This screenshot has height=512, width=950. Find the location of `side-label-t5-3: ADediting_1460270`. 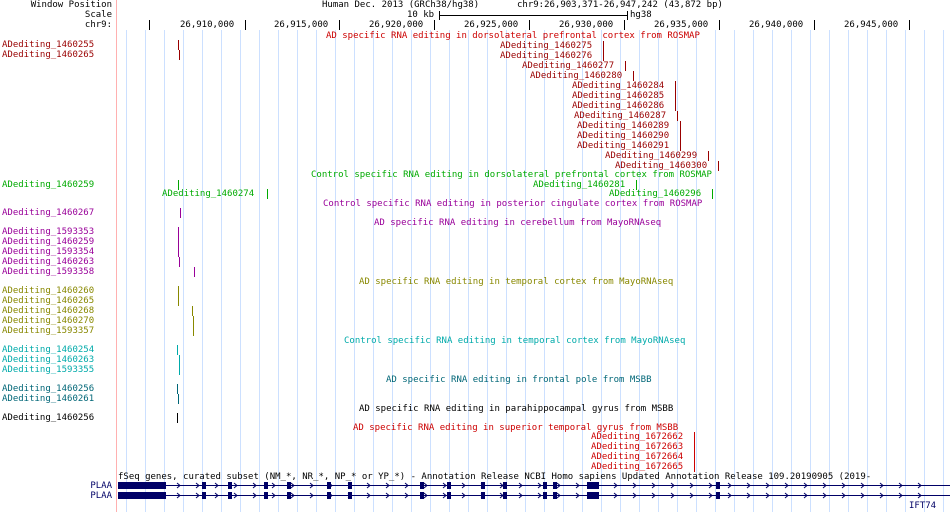

side-label-t5-3: ADediting_1460270 is located at coordinates (58, 321).